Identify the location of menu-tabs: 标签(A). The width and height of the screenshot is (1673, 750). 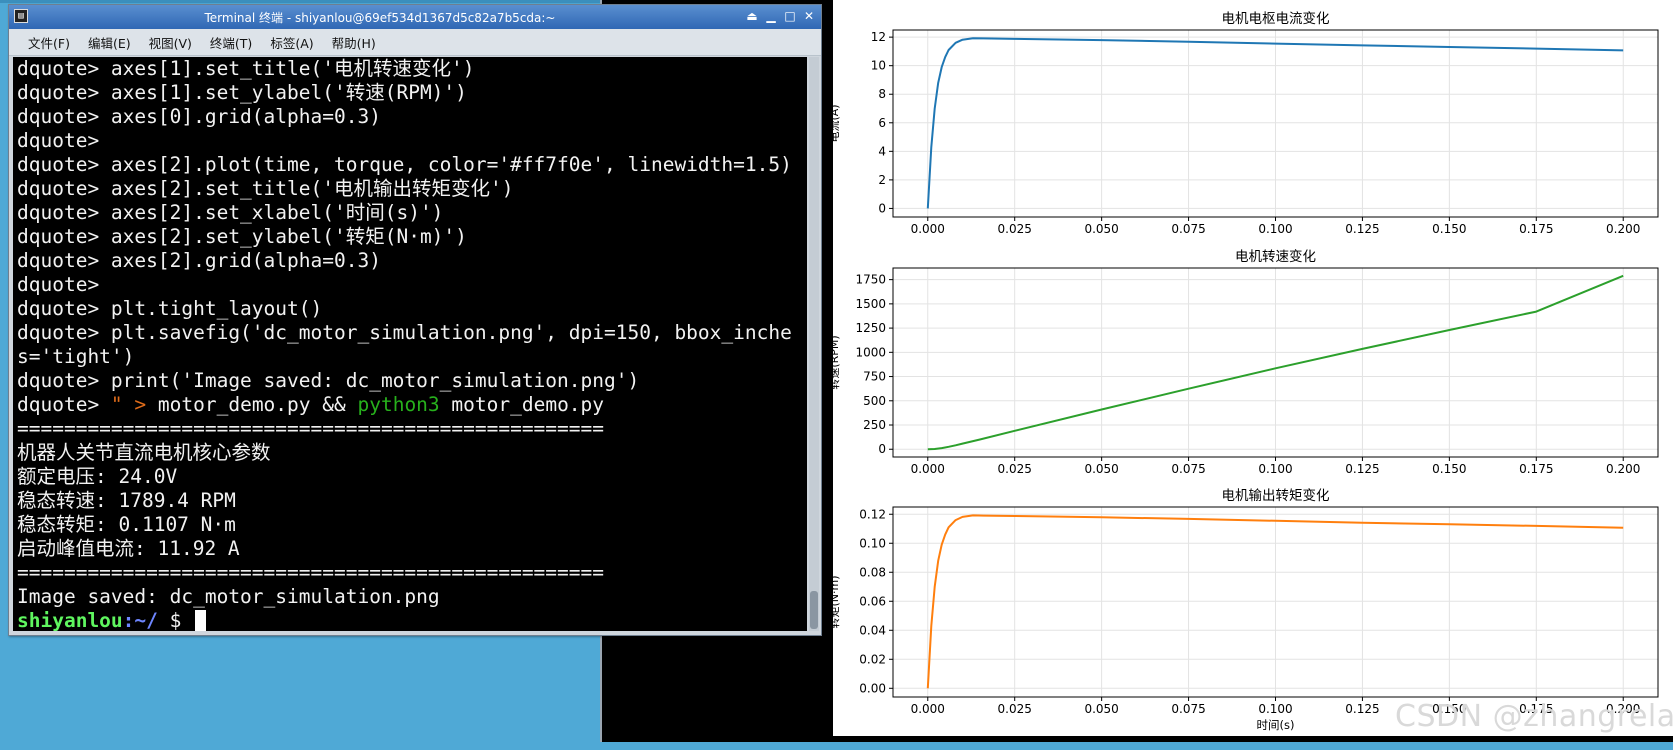
(291, 42).